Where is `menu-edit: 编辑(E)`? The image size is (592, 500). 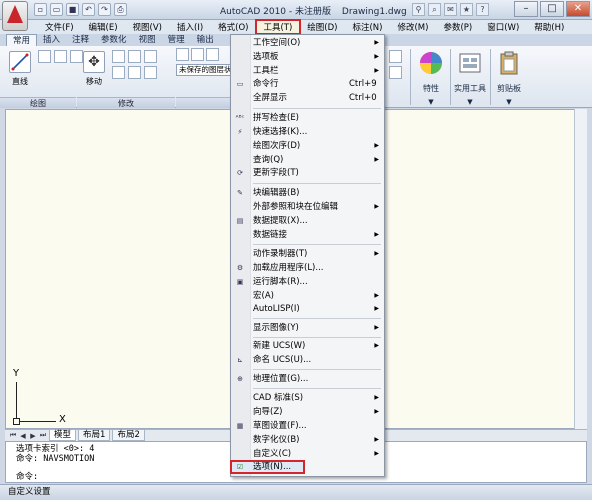
menu-edit: 编辑(E) is located at coordinates (104, 27).